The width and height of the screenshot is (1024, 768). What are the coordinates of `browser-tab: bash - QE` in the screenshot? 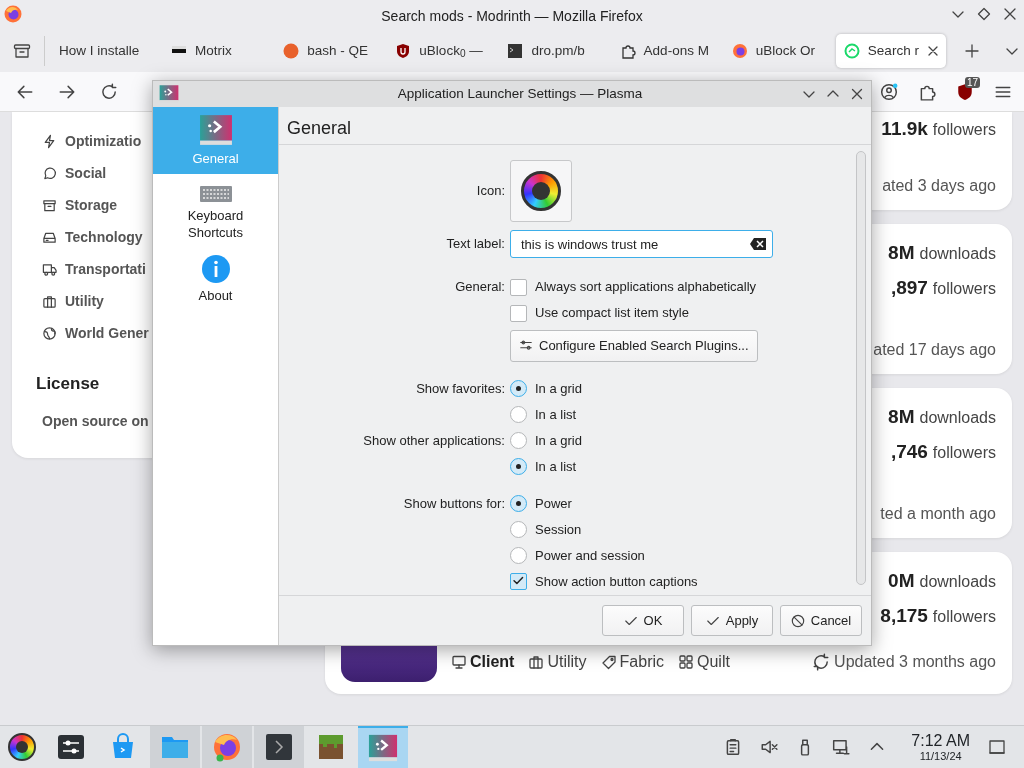 It's located at (330, 51).